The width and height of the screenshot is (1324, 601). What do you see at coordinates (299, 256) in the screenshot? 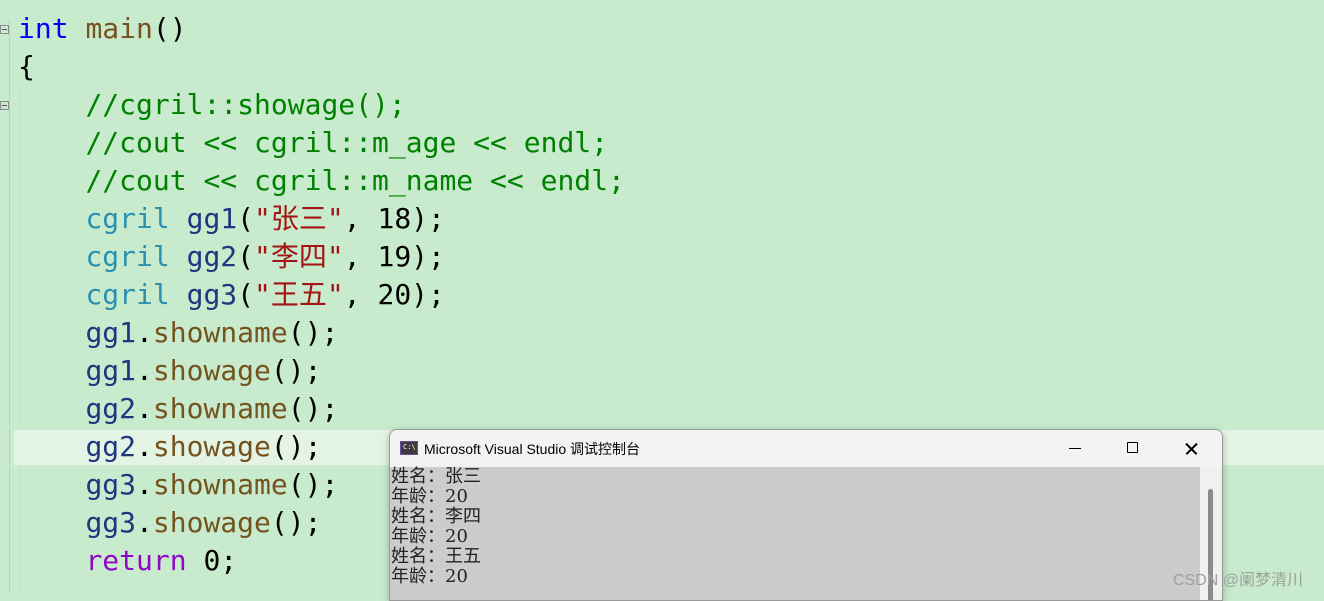
I see `string-literal: "李四"` at bounding box center [299, 256].